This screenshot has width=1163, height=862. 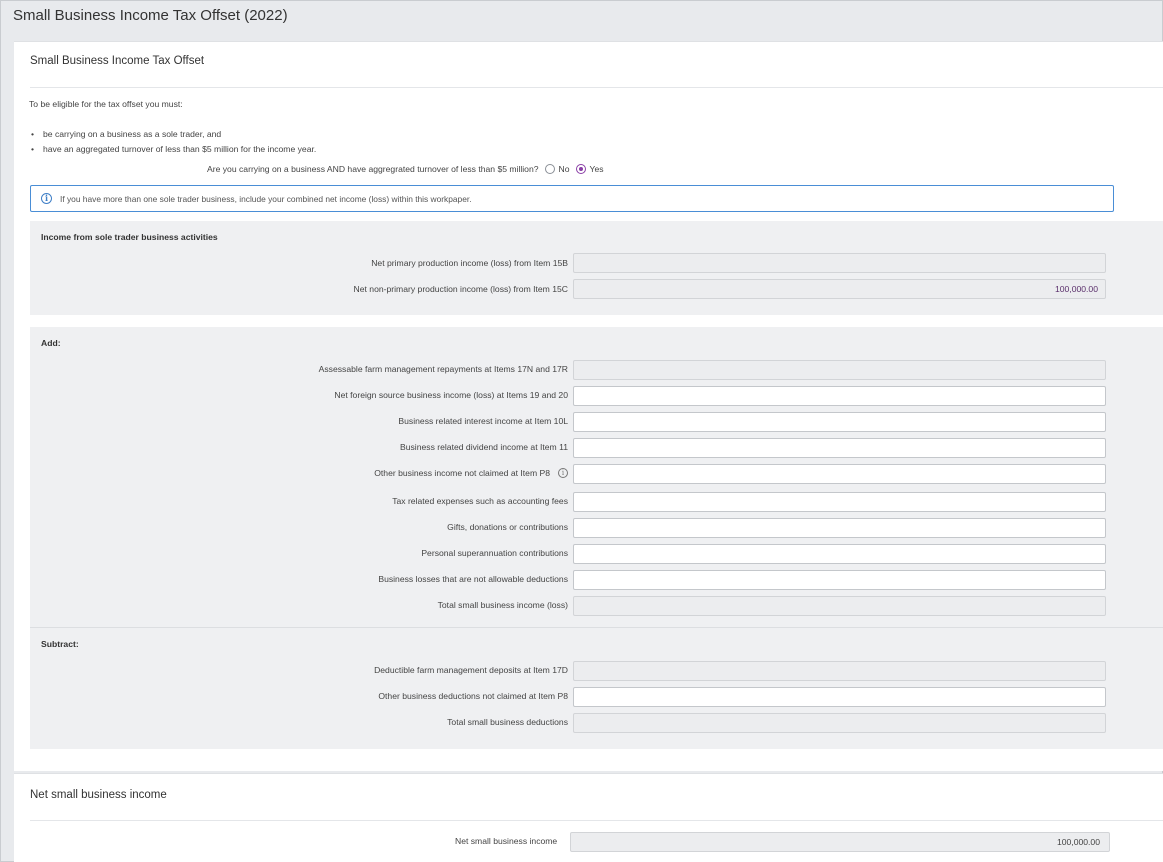 What do you see at coordinates (839, 474) in the screenshot?
I see `other-business-income-input` at bounding box center [839, 474].